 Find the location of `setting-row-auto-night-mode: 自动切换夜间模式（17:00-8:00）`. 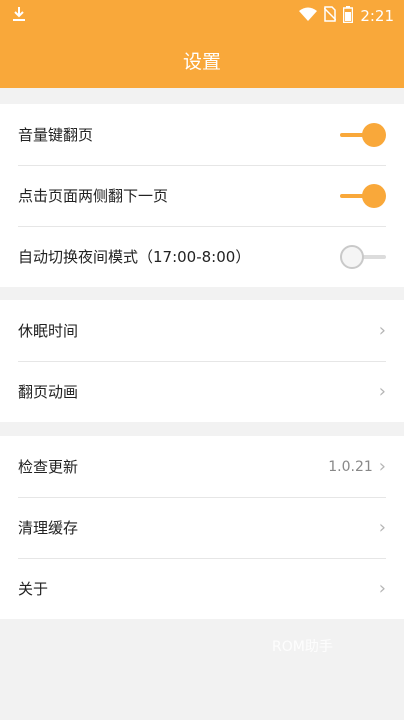

setting-row-auto-night-mode: 自动切换夜间模式（17:00-8:00） is located at coordinates (202, 256).